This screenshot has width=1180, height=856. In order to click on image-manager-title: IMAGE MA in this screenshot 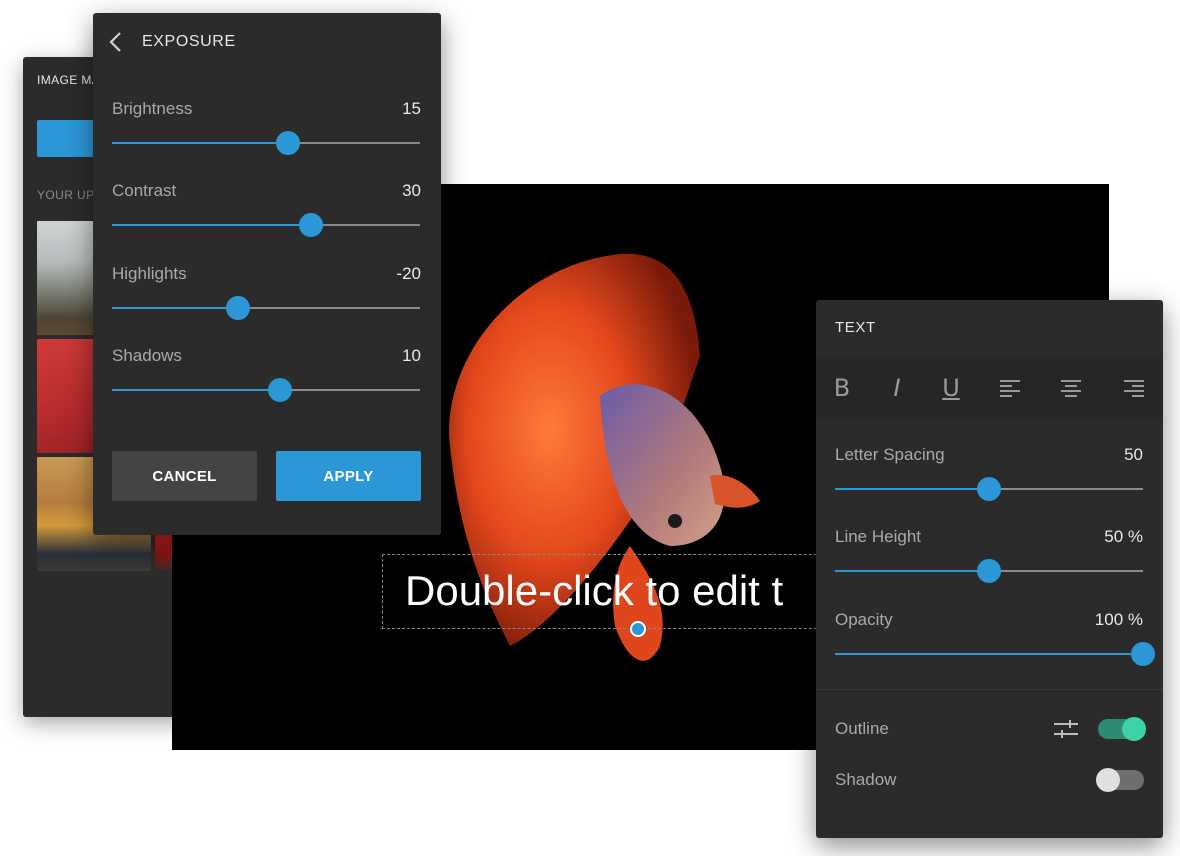, I will do `click(69, 80)`.